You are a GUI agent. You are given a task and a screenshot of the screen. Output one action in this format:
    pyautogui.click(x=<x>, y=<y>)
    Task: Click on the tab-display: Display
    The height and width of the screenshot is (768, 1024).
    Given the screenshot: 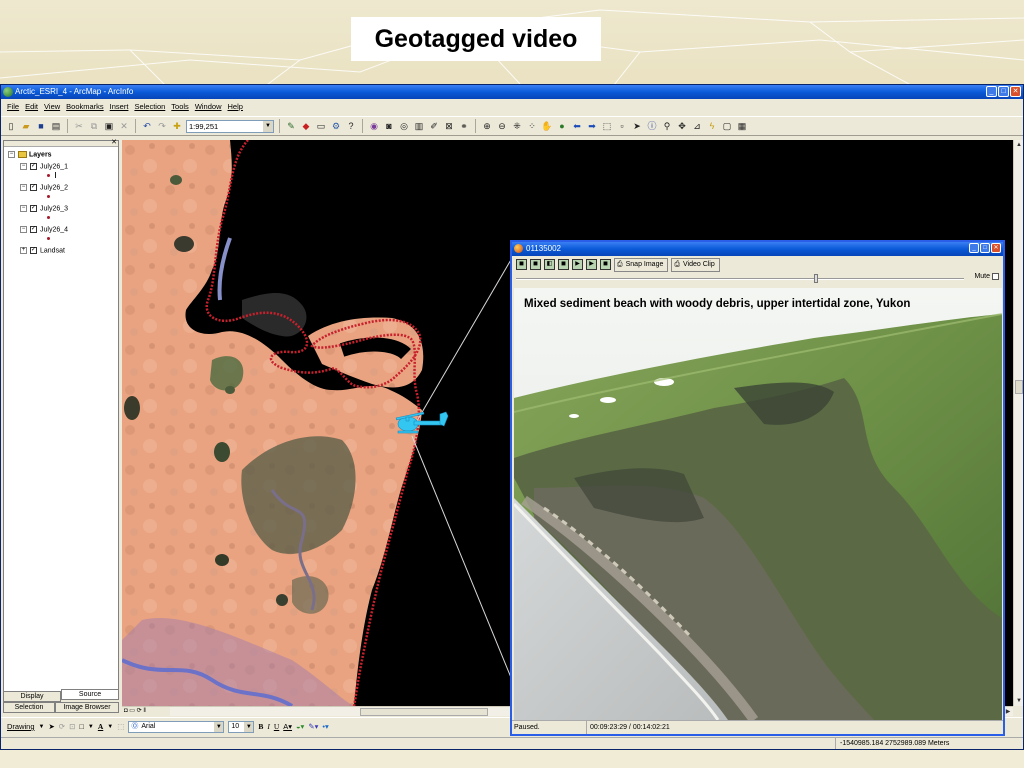 What is the action you would take?
    pyautogui.click(x=32, y=696)
    